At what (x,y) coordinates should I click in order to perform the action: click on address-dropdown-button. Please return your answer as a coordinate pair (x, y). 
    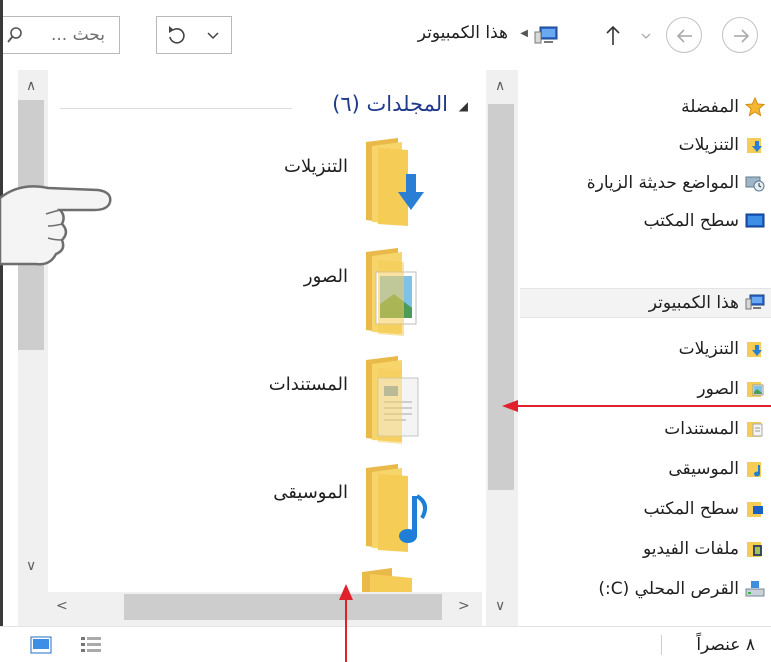
    Looking at the image, I should click on (213, 35).